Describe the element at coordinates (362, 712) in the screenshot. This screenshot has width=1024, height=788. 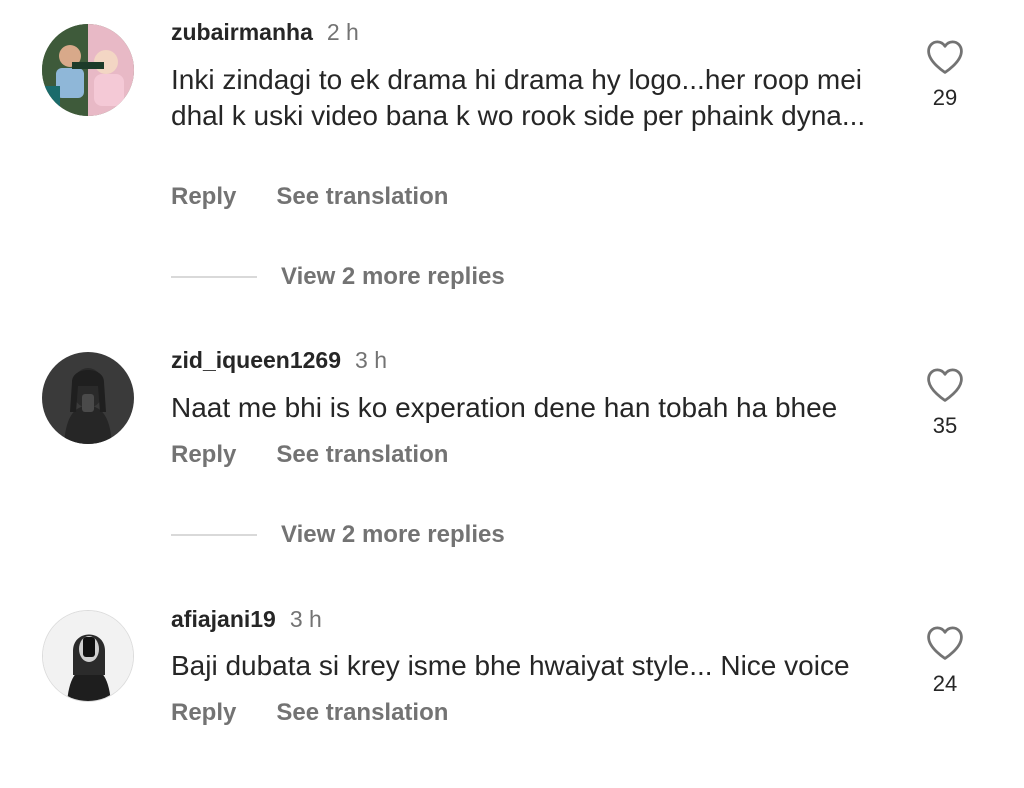
I see `see-translation-button: See translation` at that location.